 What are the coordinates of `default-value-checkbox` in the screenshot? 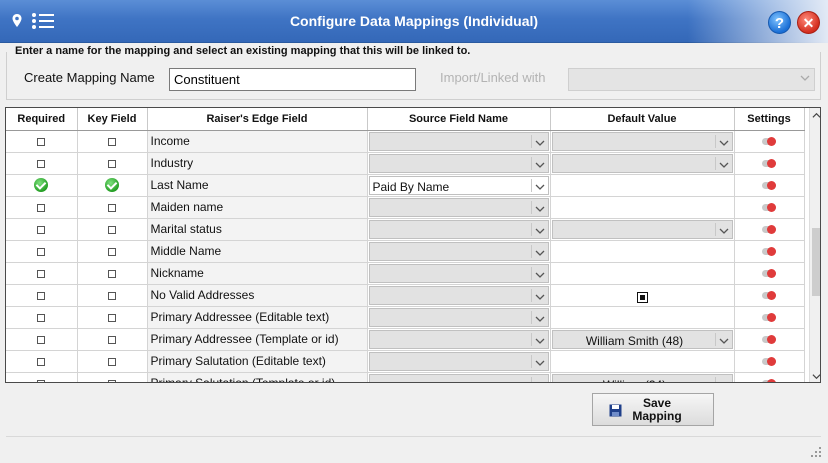 It's located at (642, 297).